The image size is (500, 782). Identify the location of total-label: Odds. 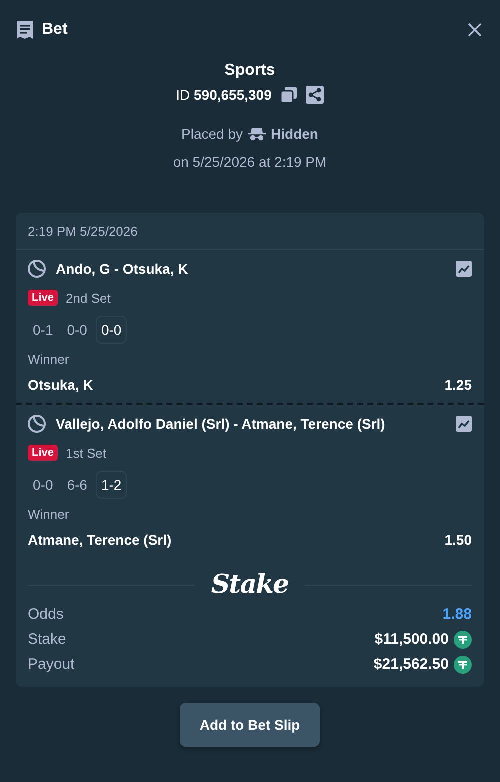
(46, 614).